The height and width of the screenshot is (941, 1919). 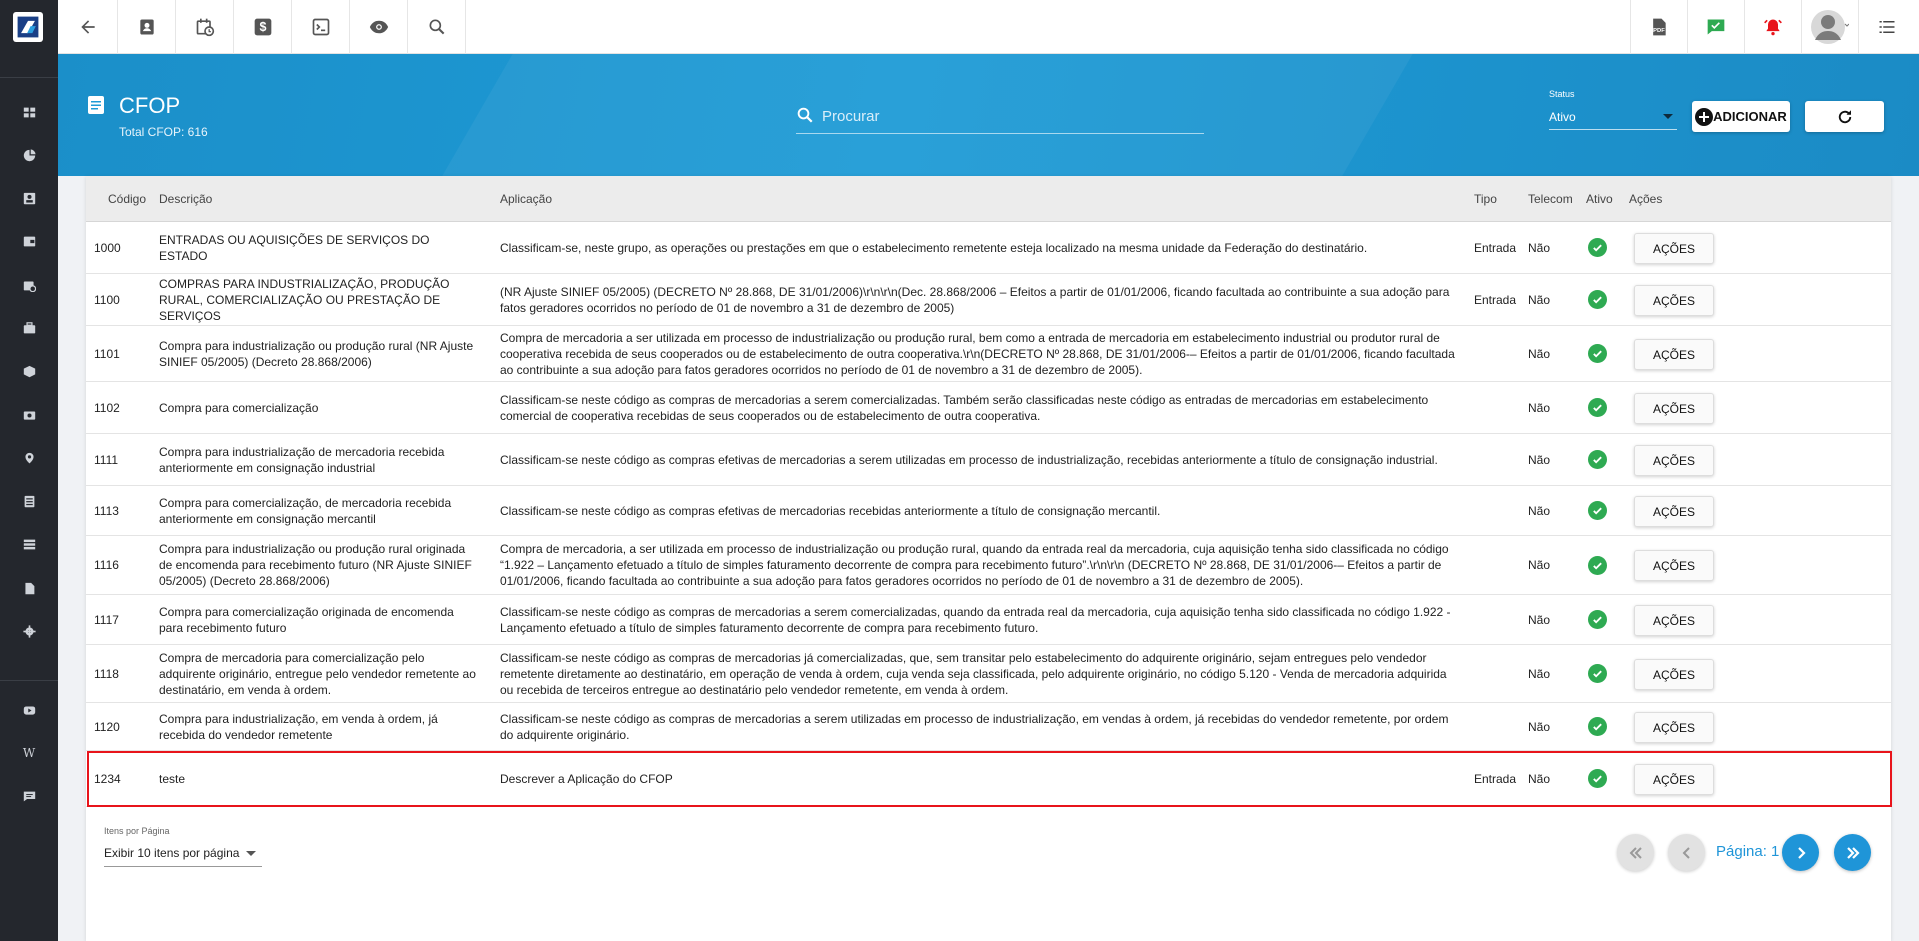 What do you see at coordinates (29, 501) in the screenshot?
I see `document-list-icon` at bounding box center [29, 501].